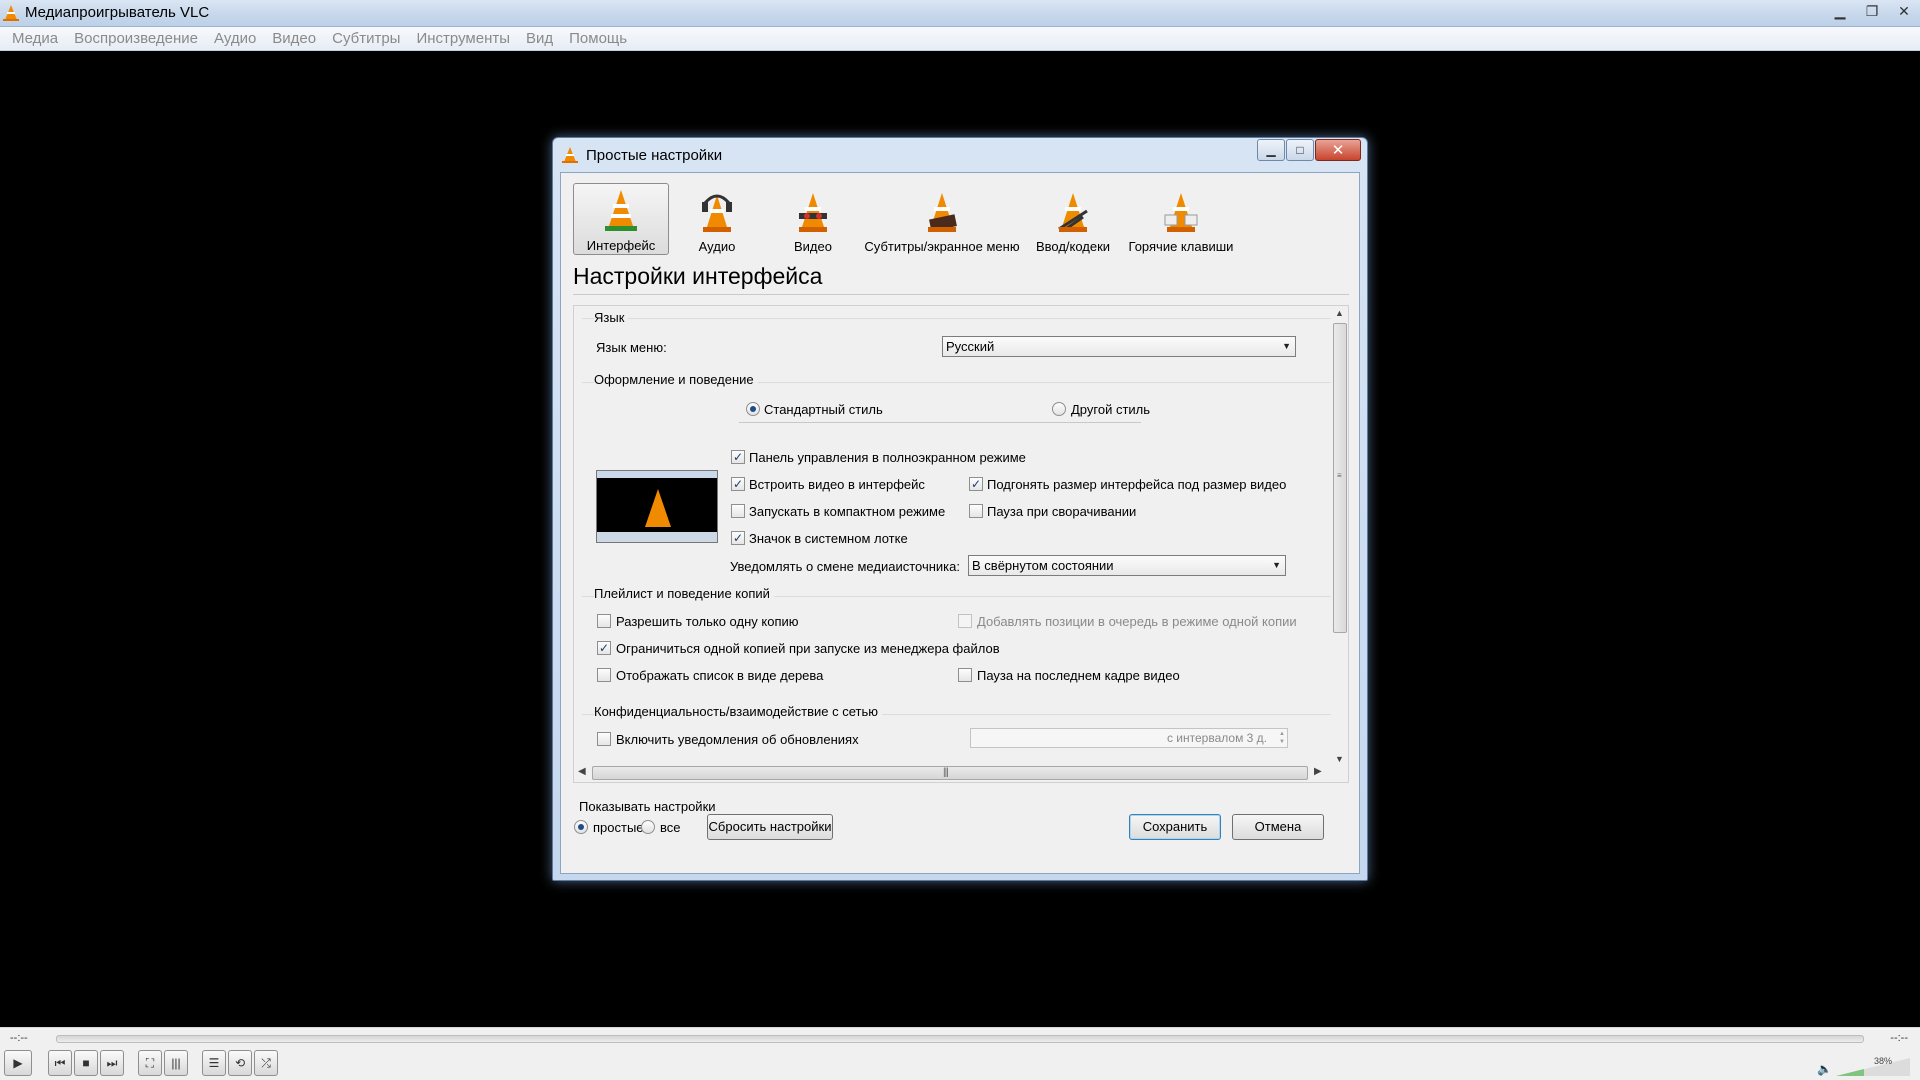 The width and height of the screenshot is (1920, 1080). I want to click on speaker-icon: 🔈, so click(1824, 1069).